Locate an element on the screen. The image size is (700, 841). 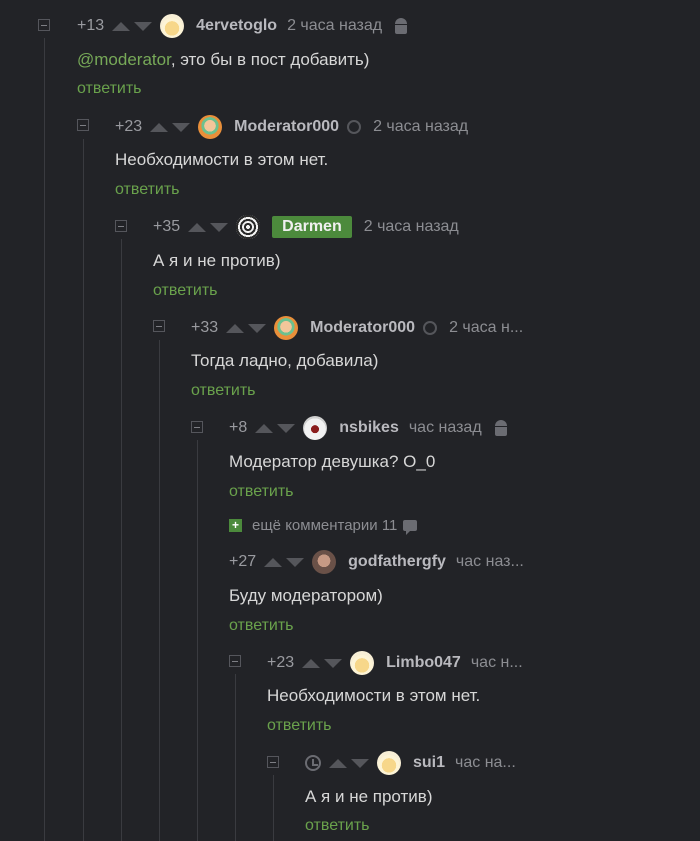
username: sui1 is located at coordinates (429, 763).